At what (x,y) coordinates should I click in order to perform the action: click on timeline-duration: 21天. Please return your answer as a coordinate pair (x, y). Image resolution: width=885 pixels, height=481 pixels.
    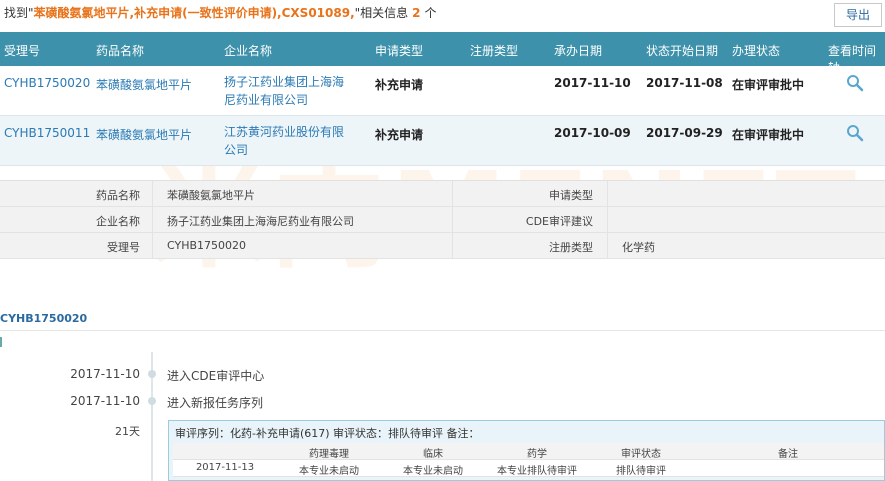
    Looking at the image, I should click on (127, 431).